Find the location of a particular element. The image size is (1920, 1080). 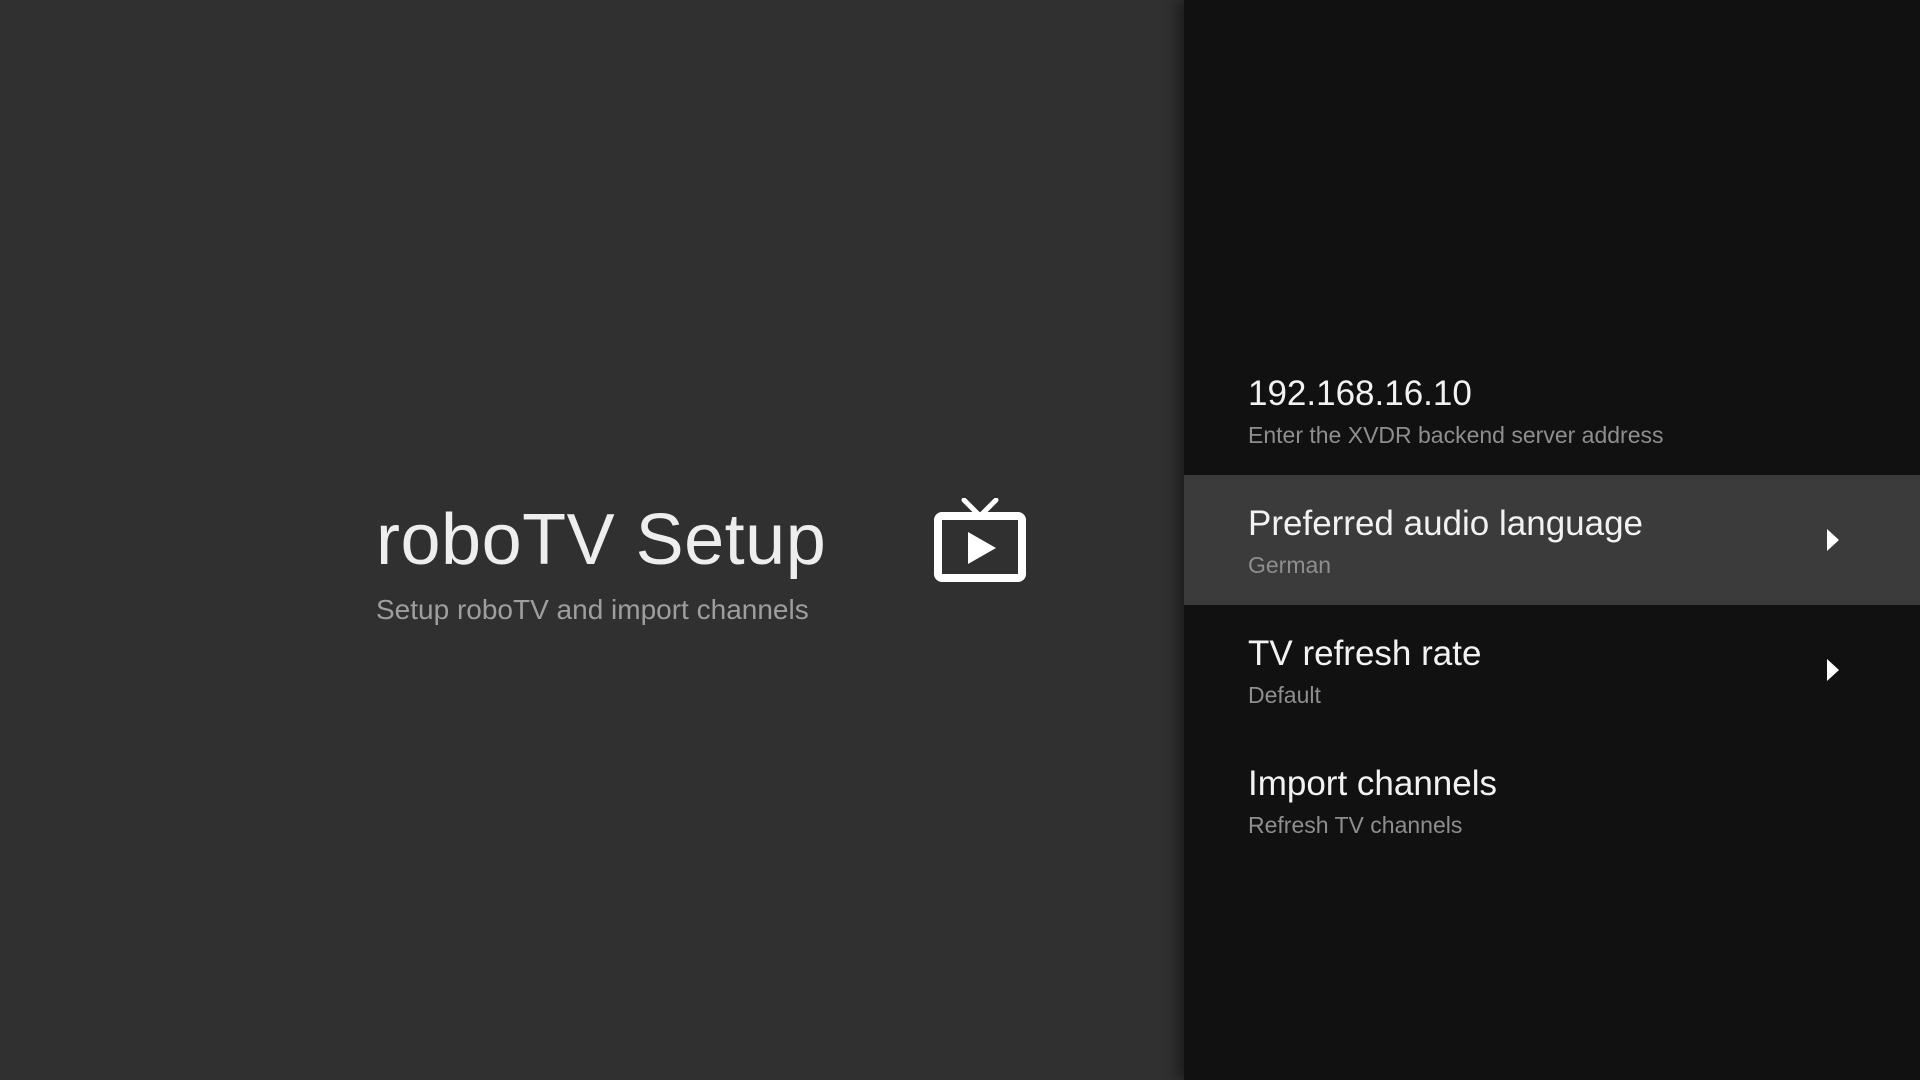

audio-language-value: German is located at coordinates (1290, 565).